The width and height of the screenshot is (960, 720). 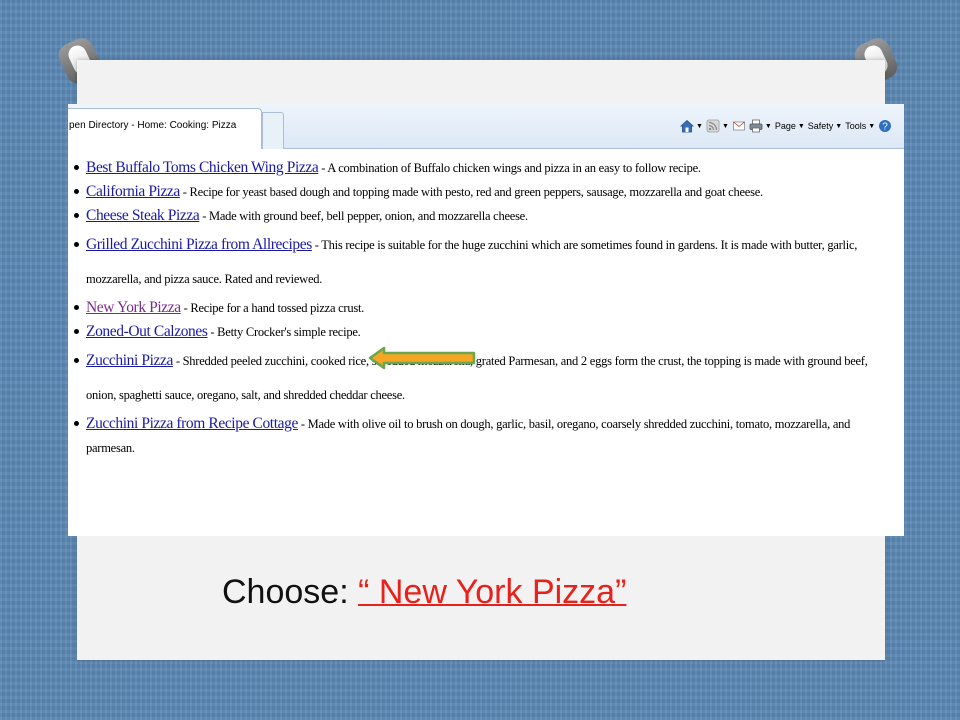 What do you see at coordinates (133, 191) in the screenshot?
I see `recipe-link: California Pizza` at bounding box center [133, 191].